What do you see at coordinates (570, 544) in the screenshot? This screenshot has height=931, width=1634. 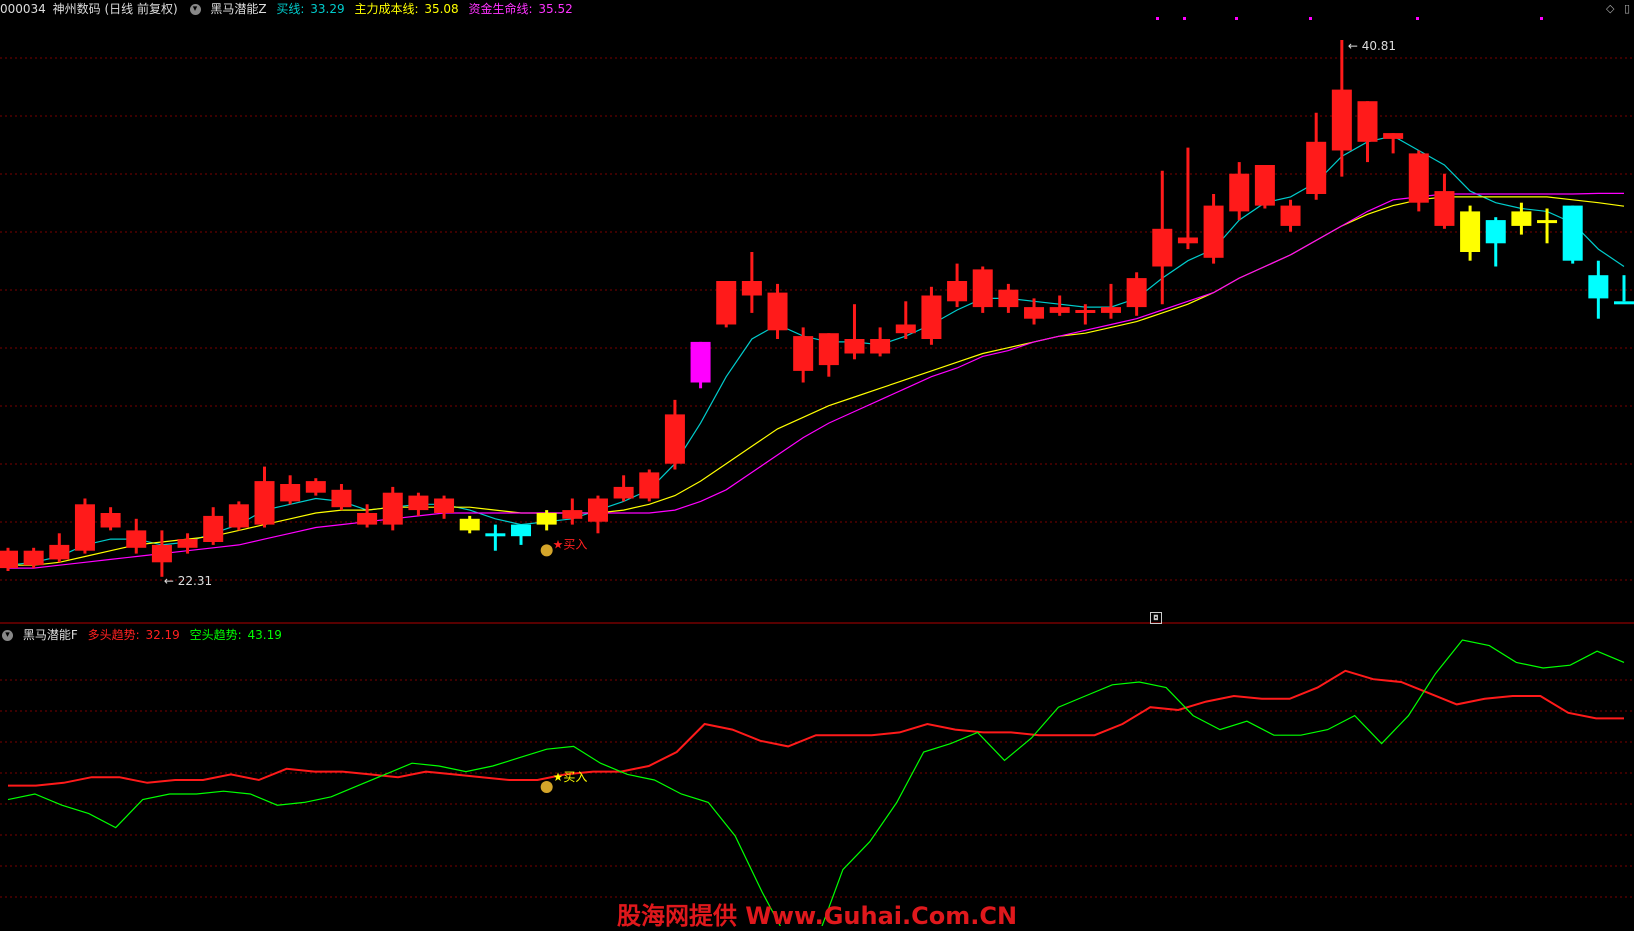 I see `buy-signal-label: ★买入` at bounding box center [570, 544].